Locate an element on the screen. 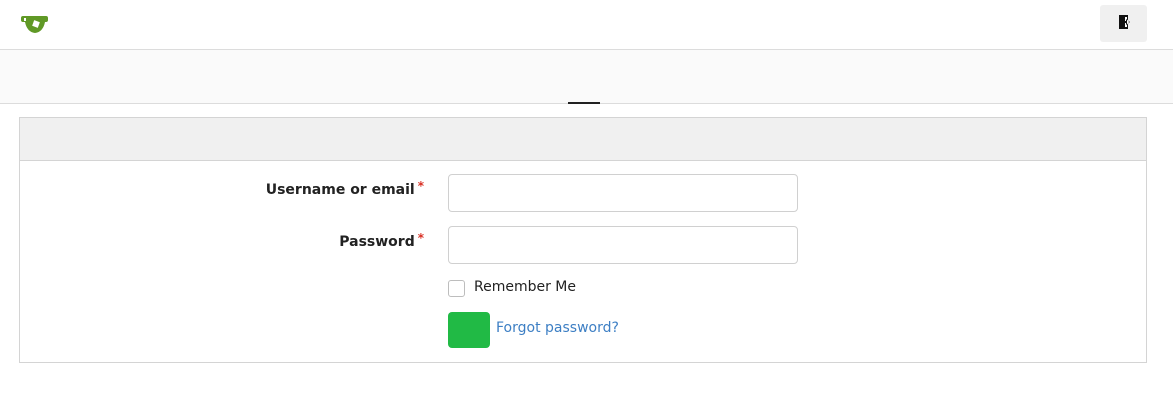  panel-header is located at coordinates (583, 139).